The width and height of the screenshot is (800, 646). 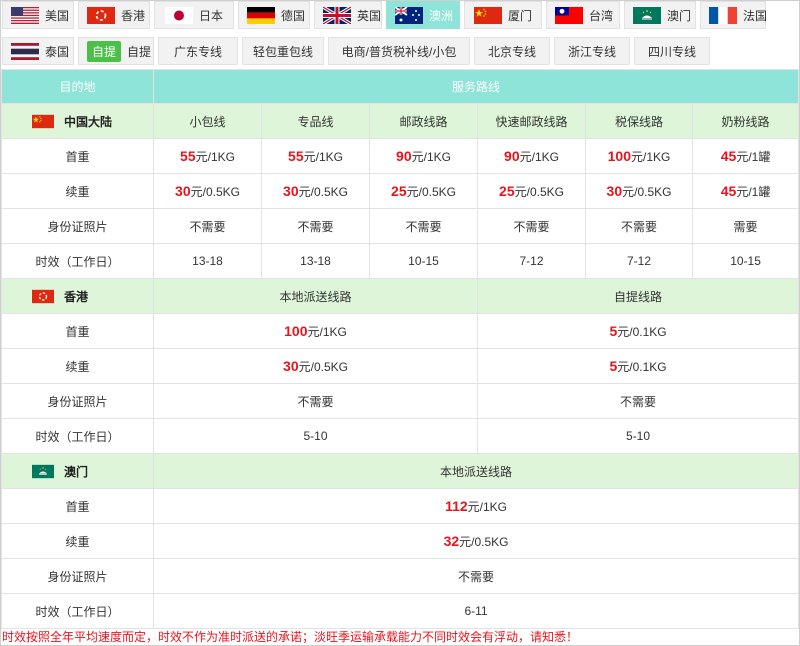 I want to click on region-name: 澳门, so click(x=76, y=471).